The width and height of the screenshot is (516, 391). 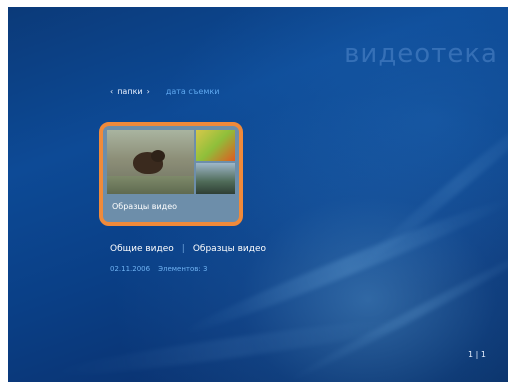 I want to click on nav-folders: ‹ папки ›, so click(x=130, y=91).